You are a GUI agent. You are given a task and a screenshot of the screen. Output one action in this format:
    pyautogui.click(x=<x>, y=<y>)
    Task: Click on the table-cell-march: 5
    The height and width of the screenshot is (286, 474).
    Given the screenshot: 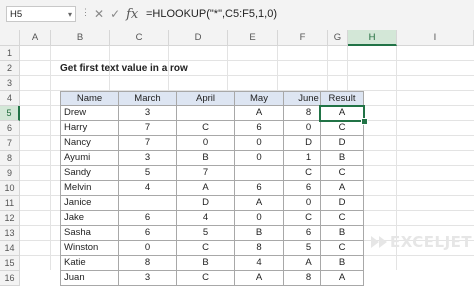 What is the action you would take?
    pyautogui.click(x=147, y=173)
    